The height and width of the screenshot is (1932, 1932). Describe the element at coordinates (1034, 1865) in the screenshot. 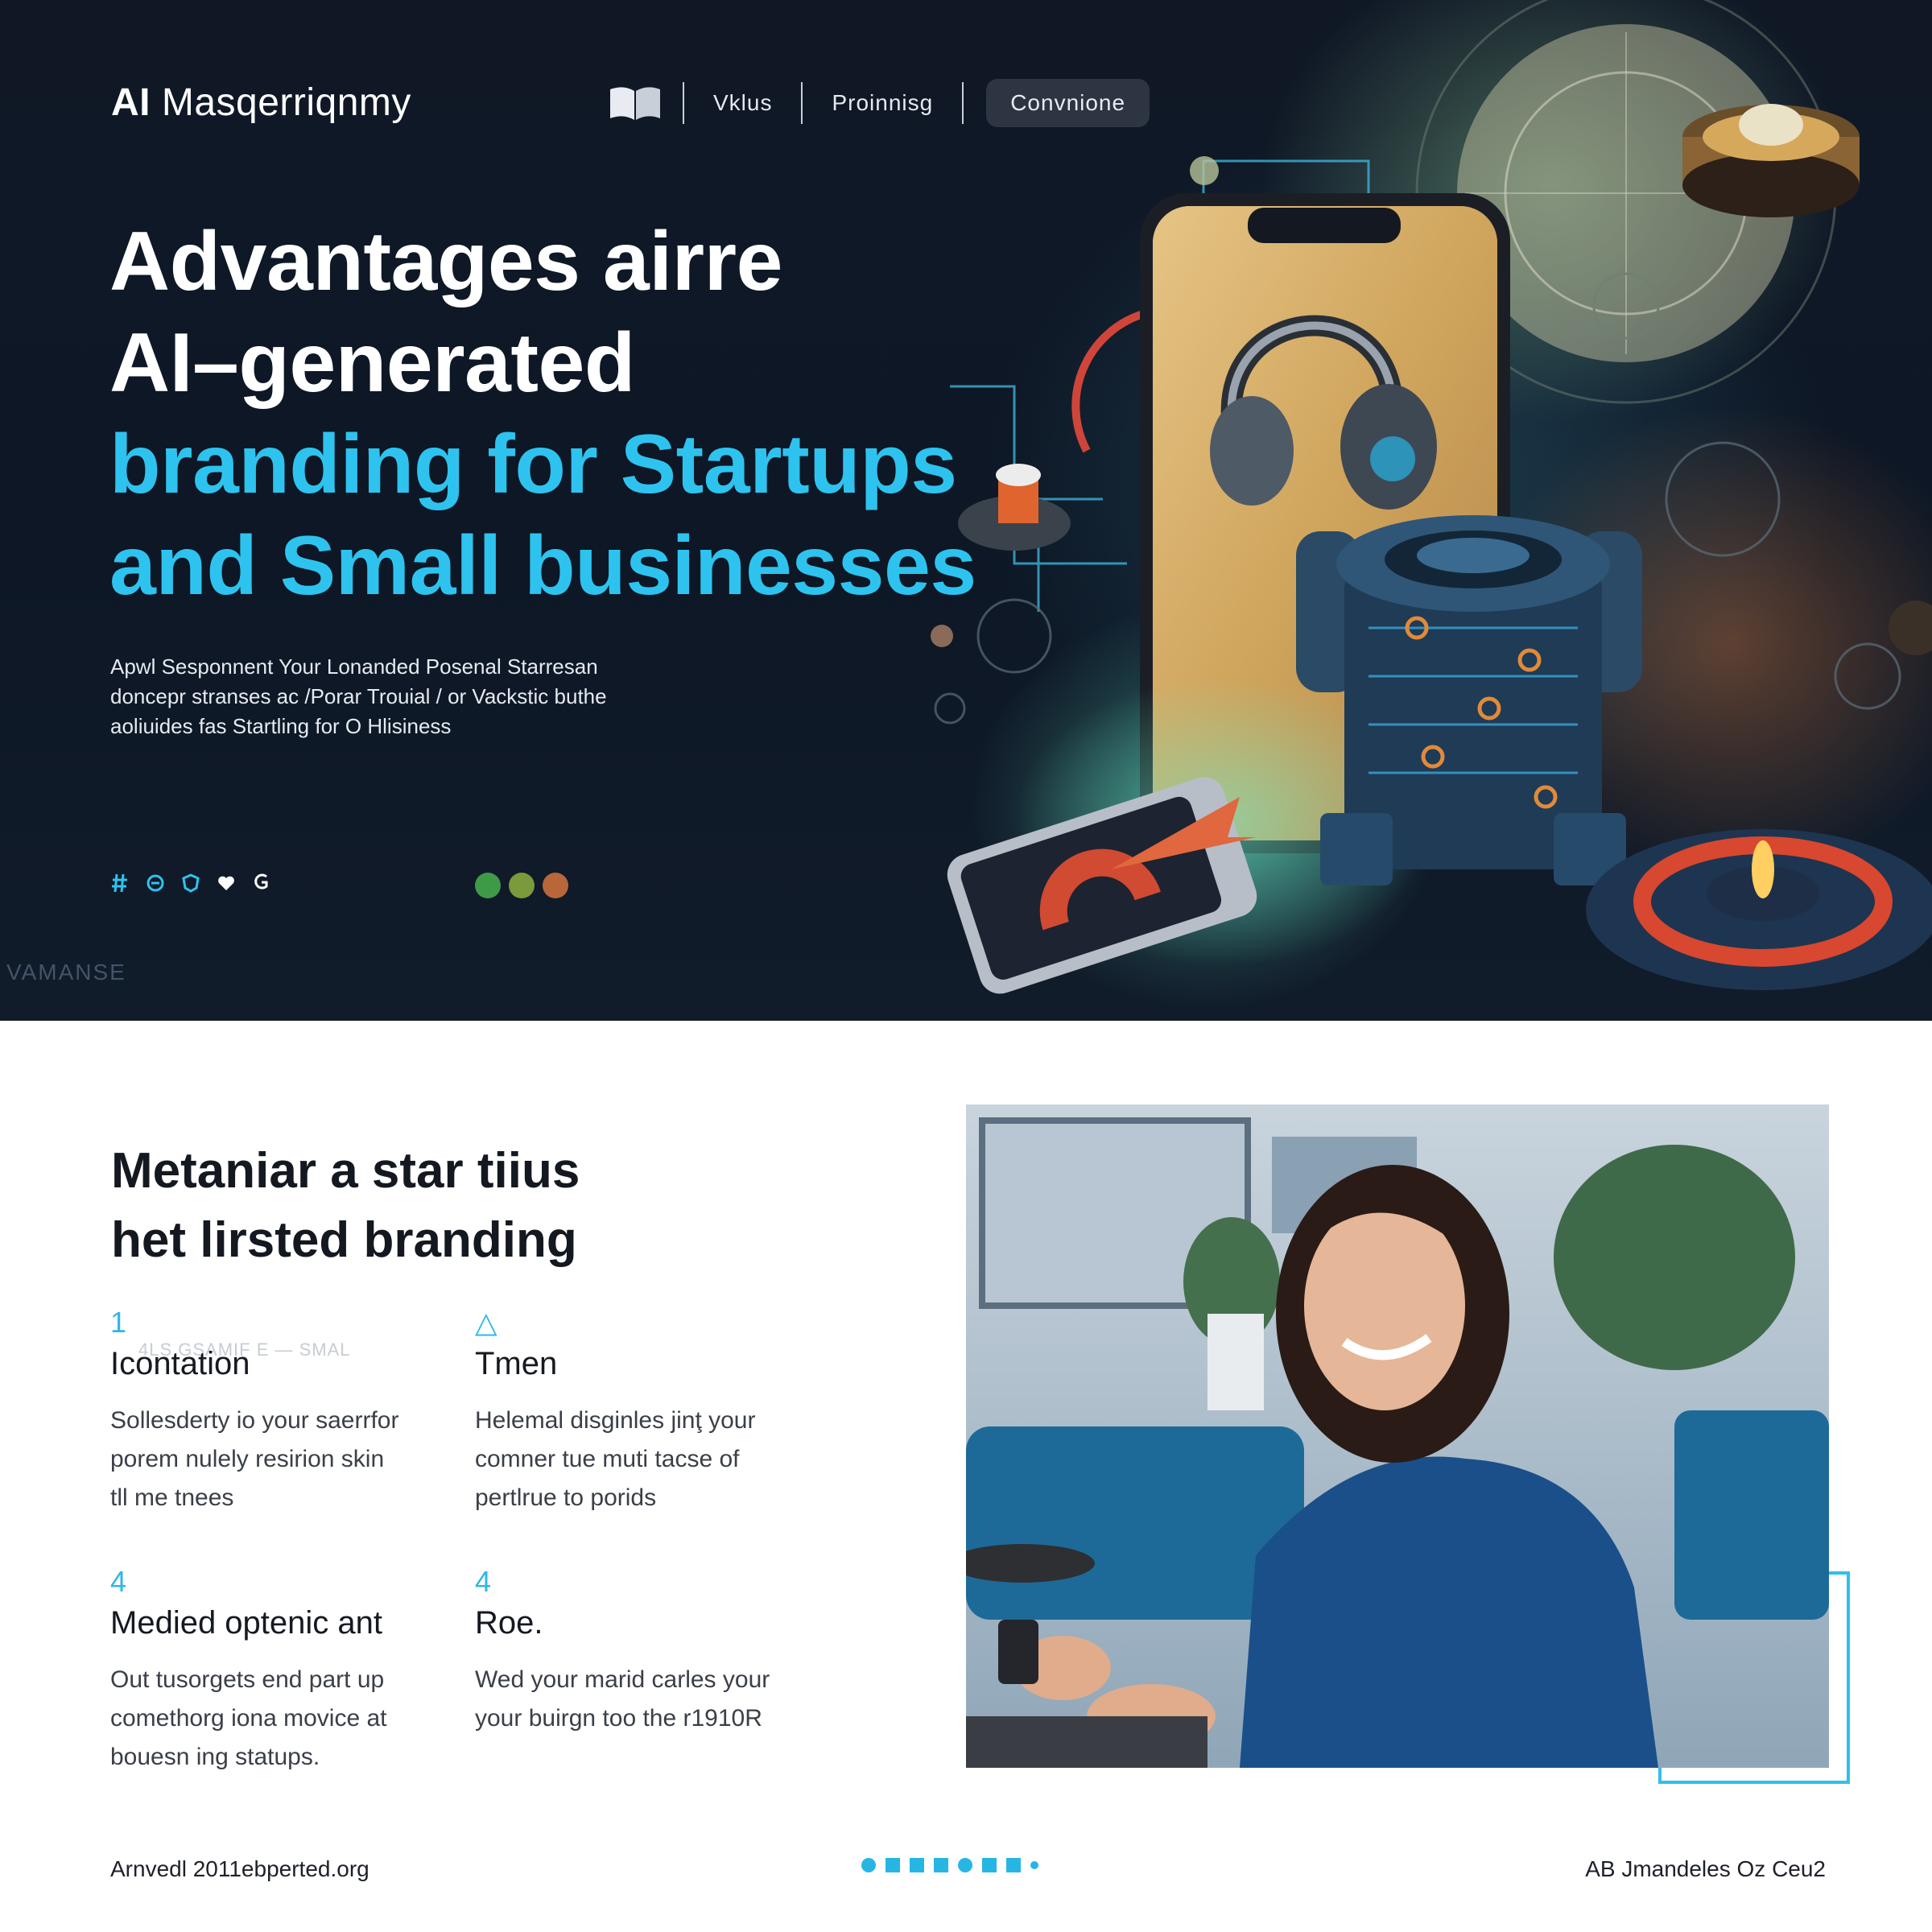

I see `ellipsis-icon` at that location.